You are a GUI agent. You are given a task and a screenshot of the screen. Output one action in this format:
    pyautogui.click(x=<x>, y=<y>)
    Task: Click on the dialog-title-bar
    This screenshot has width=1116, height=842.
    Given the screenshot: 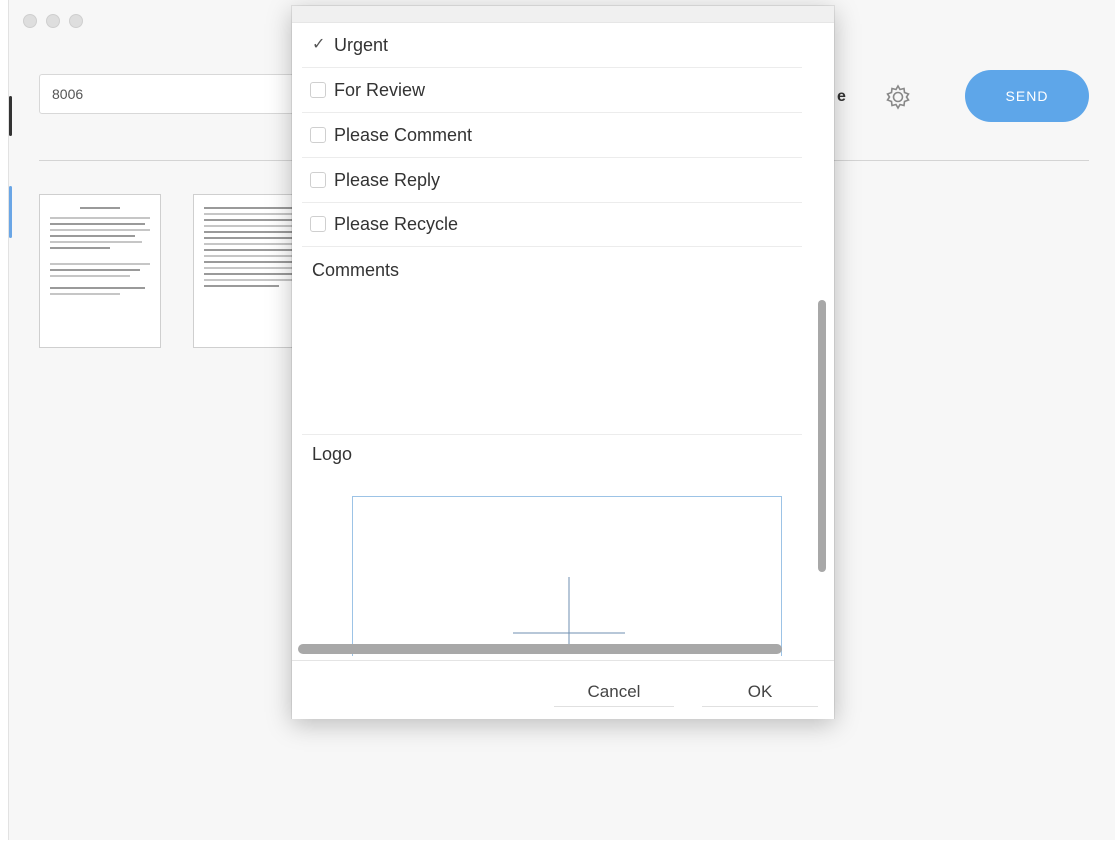 What is the action you would take?
    pyautogui.click(x=563, y=14)
    